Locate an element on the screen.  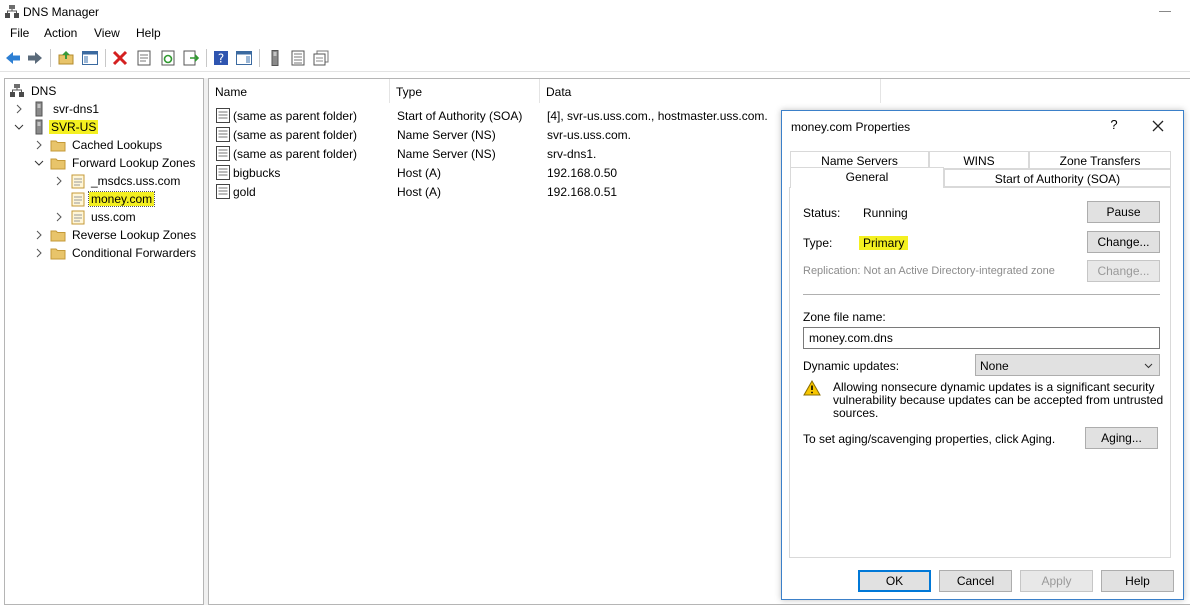
table-row: bigbucks Host (A) 192.168.0.50 is located at coordinates (498, 172).